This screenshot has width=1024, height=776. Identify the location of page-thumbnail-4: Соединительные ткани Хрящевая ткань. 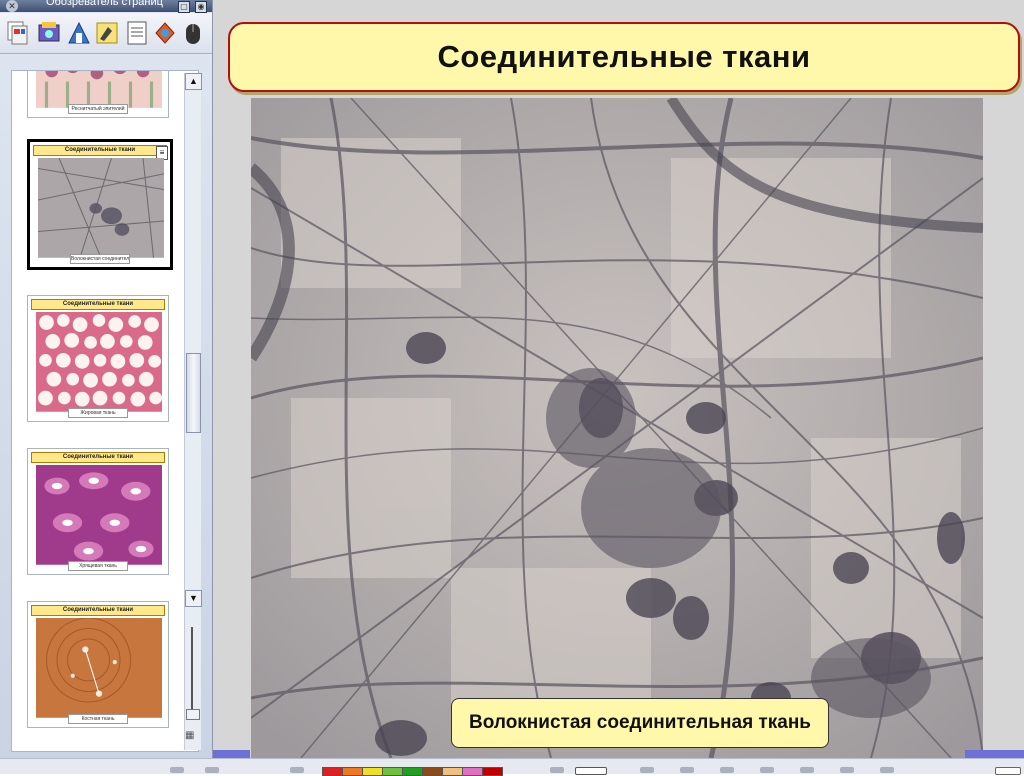
(98, 511).